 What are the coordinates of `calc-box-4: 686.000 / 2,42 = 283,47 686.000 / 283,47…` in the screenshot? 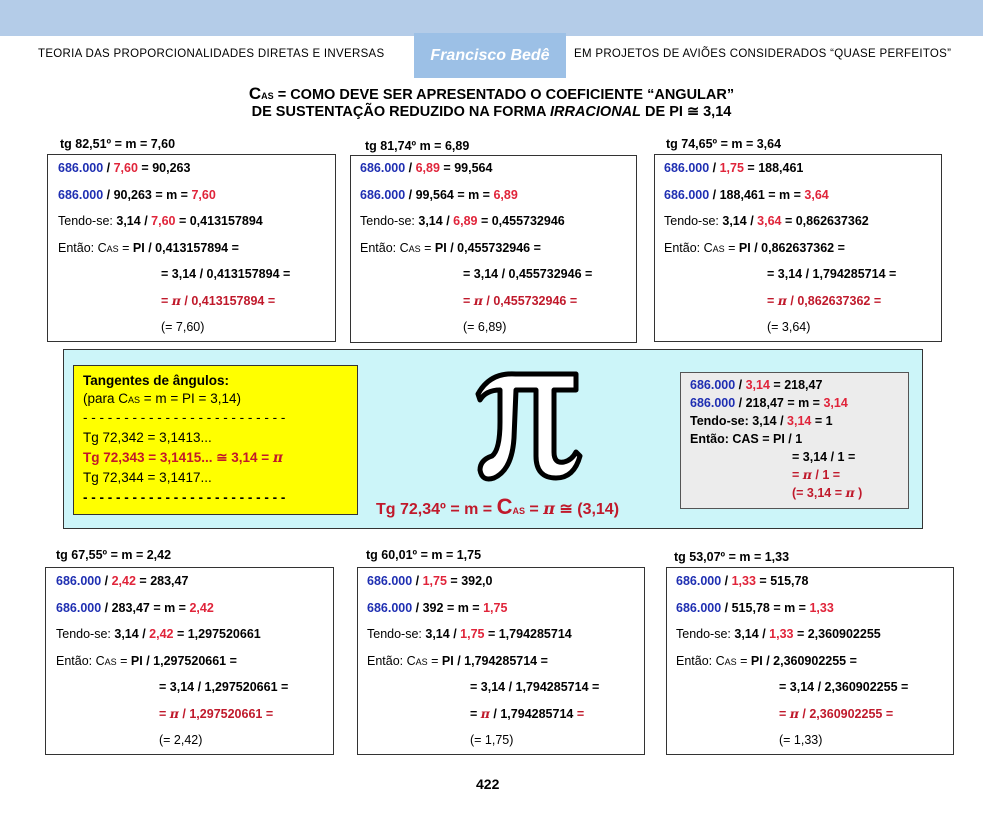 It's located at (189, 661).